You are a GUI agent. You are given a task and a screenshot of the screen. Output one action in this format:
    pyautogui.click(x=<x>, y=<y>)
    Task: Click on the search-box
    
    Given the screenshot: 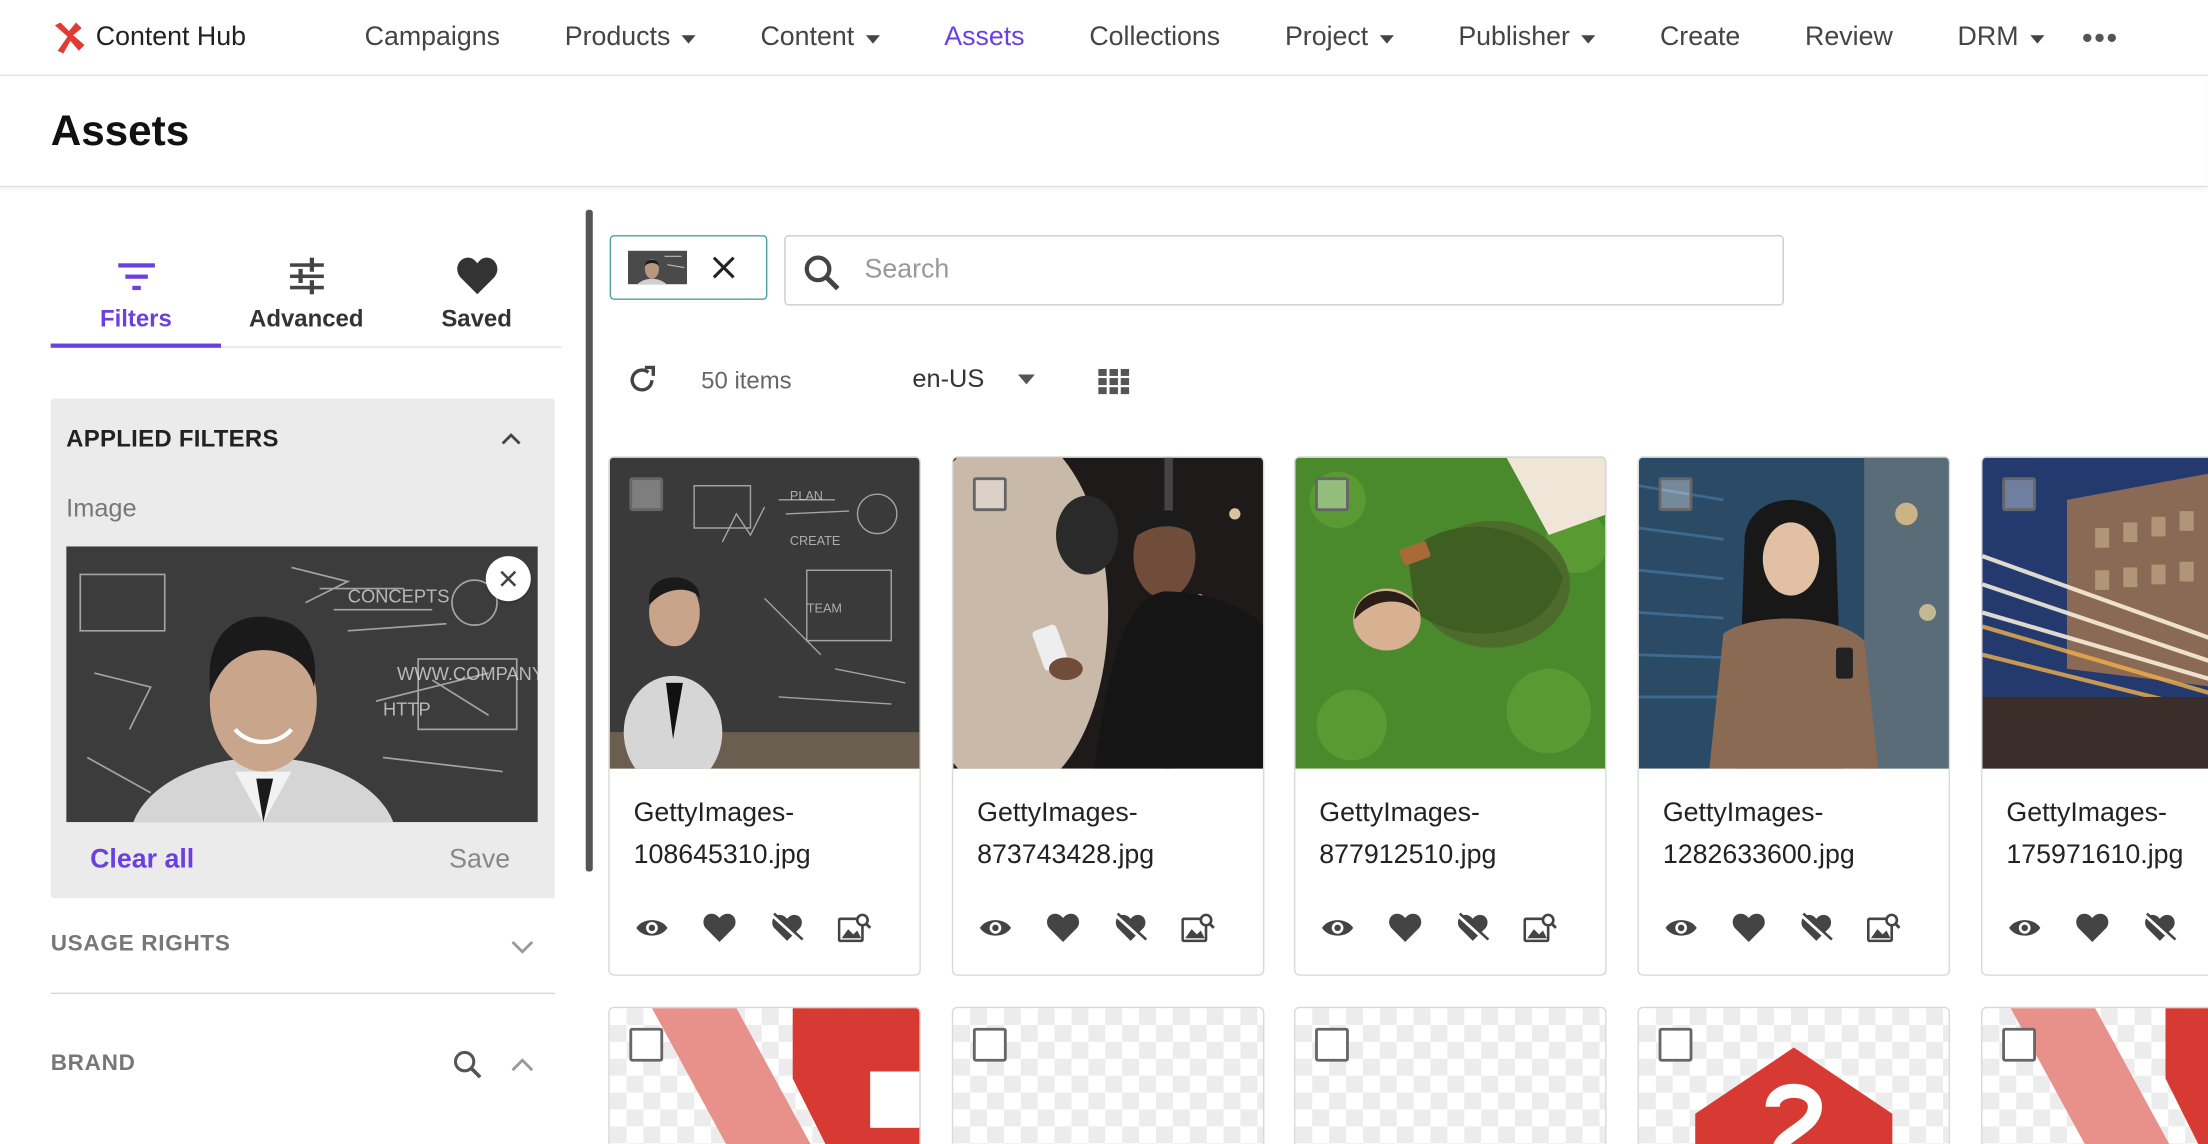 What is the action you would take?
    pyautogui.click(x=1284, y=270)
    